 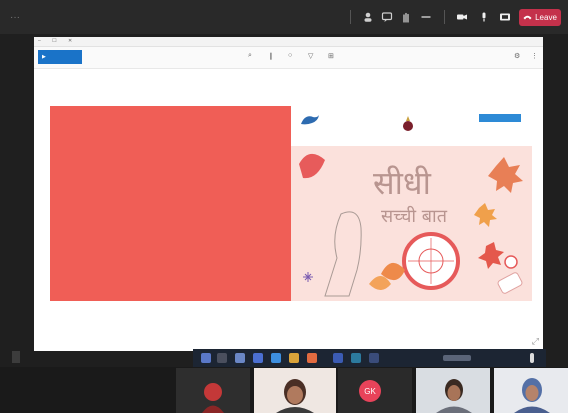 I want to click on leave-label: Leave, so click(x=546, y=17).